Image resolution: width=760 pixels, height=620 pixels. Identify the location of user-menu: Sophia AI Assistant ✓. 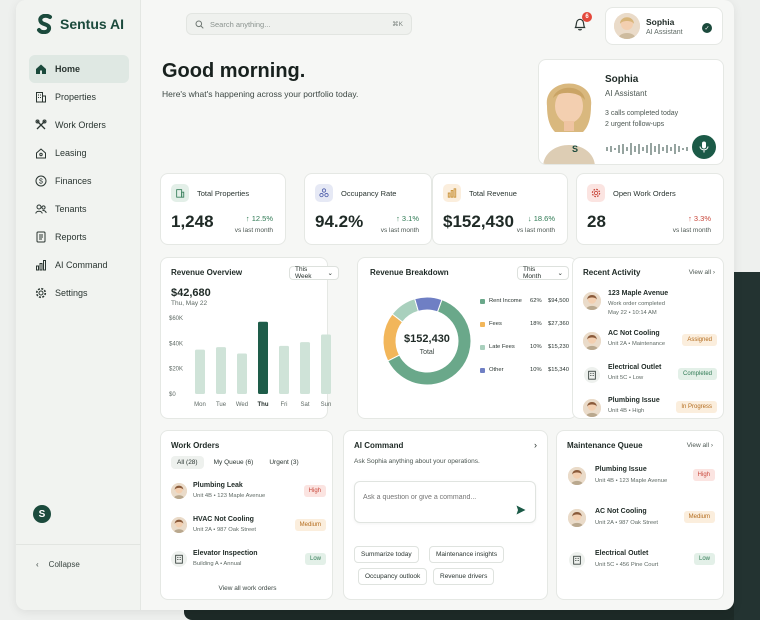
(664, 26).